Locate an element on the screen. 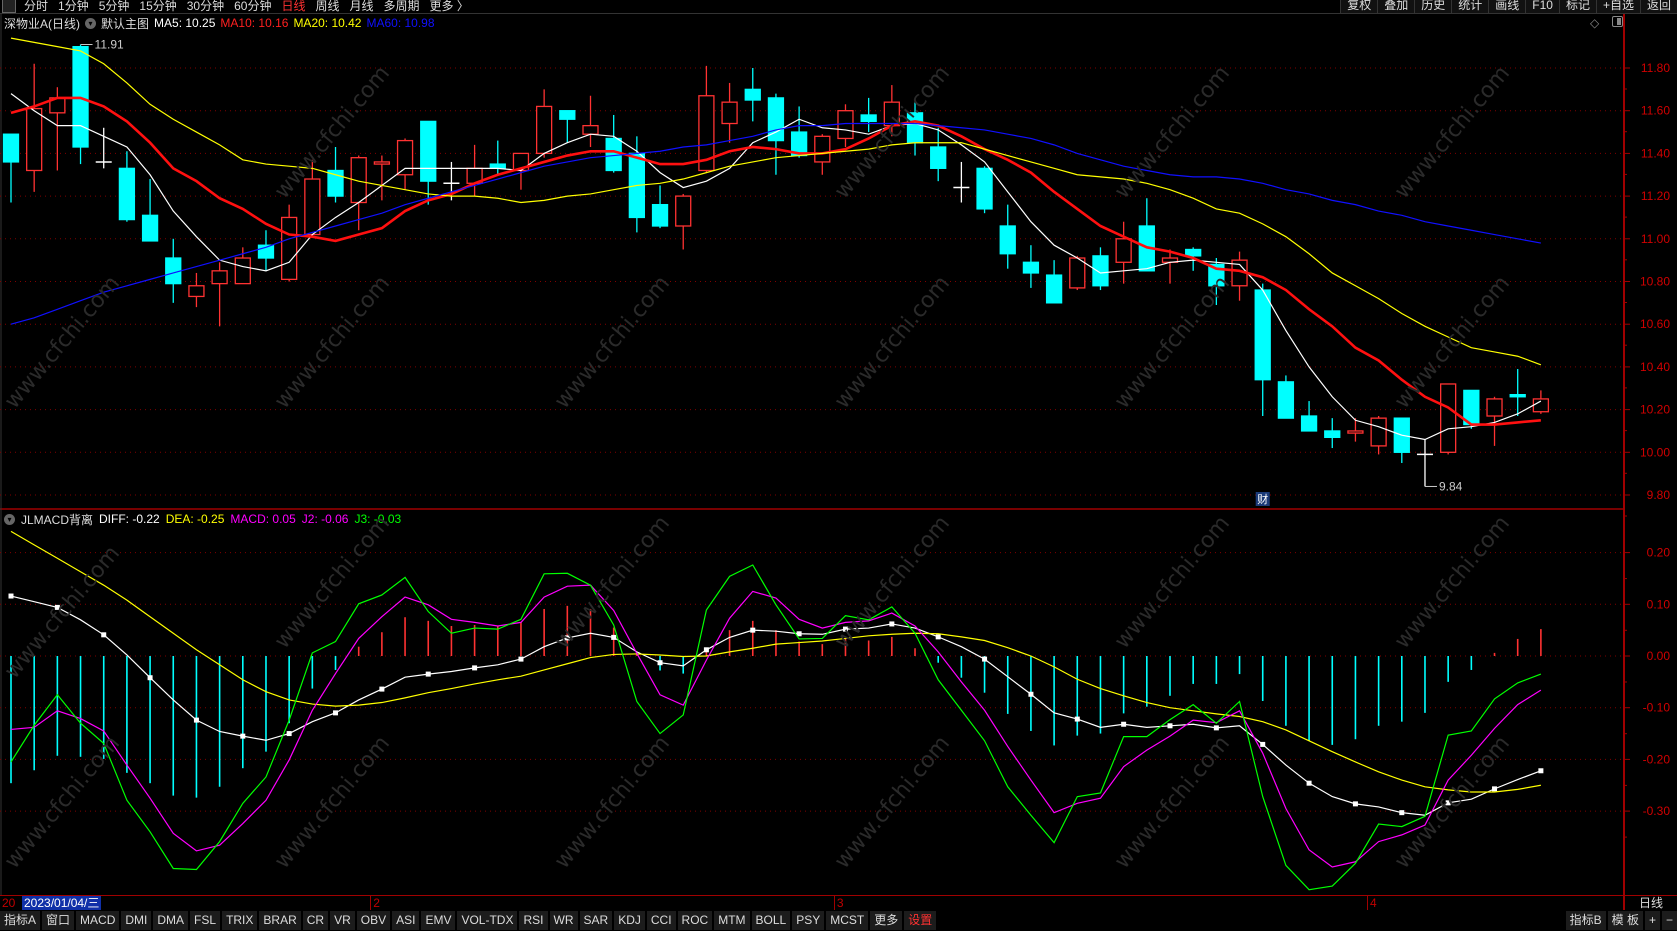 The width and height of the screenshot is (1677, 931). indicator-tab: MACD is located at coordinates (98, 920).